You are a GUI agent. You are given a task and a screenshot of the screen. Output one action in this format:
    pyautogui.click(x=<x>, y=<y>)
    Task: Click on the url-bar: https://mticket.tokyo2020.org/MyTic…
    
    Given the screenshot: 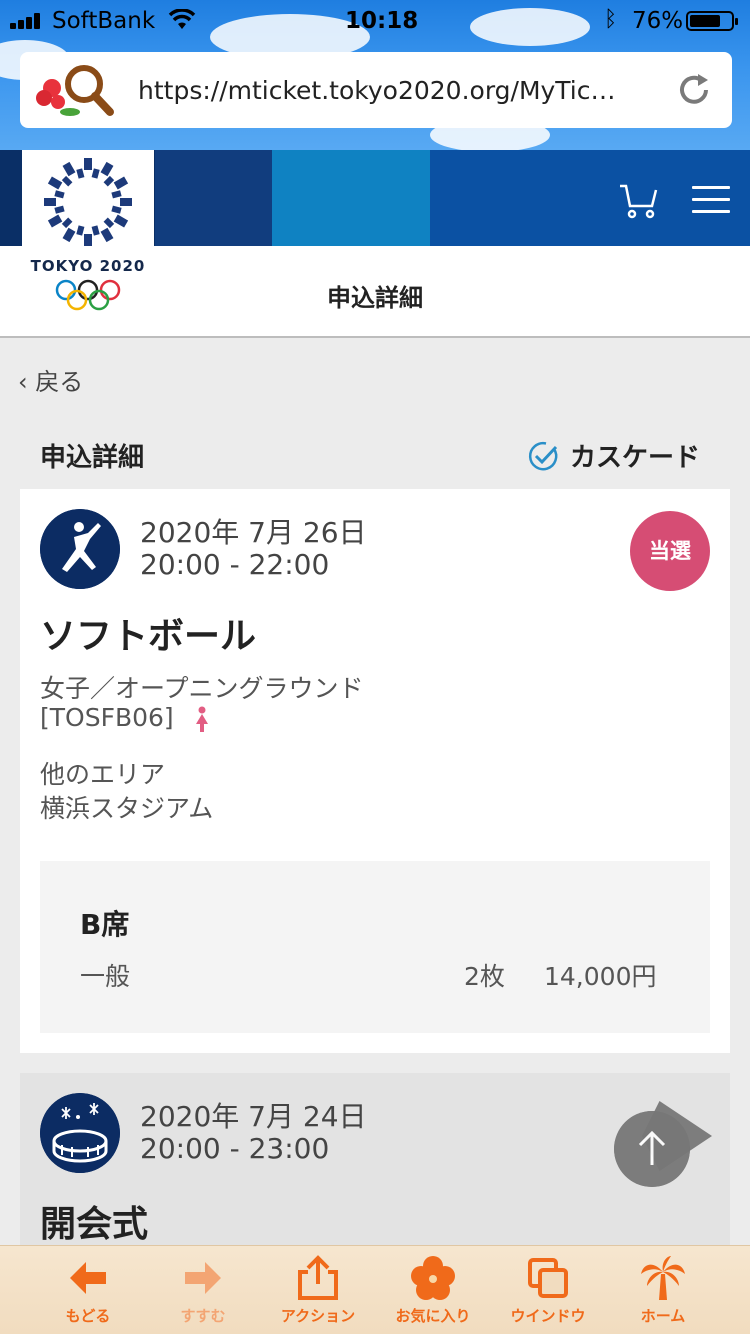 What is the action you would take?
    pyautogui.click(x=376, y=90)
    